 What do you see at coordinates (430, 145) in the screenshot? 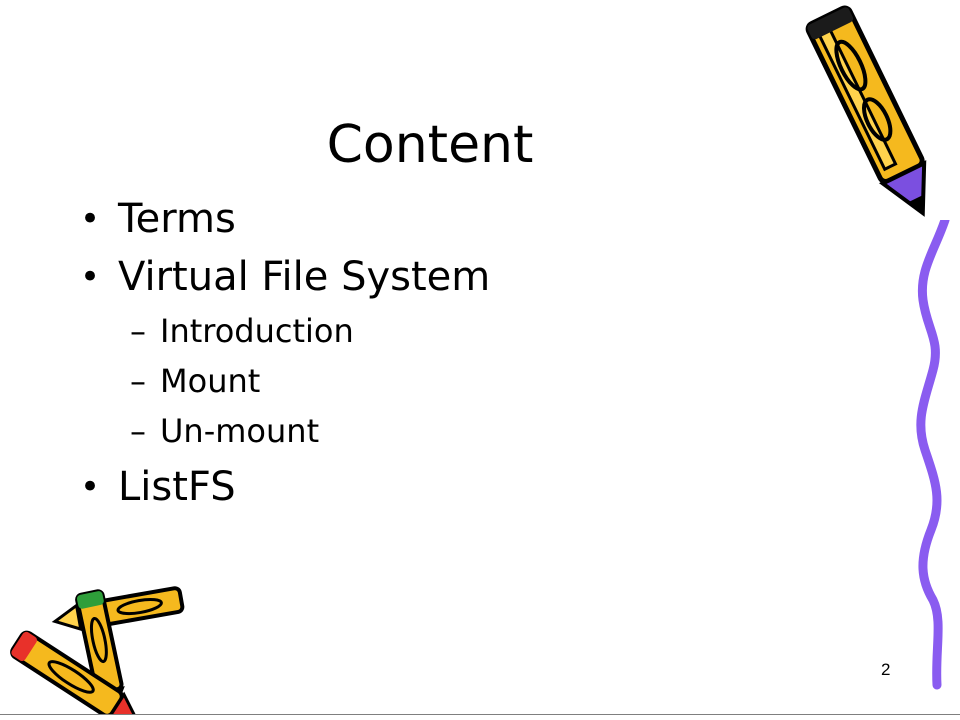
I see `slide-title: Content` at bounding box center [430, 145].